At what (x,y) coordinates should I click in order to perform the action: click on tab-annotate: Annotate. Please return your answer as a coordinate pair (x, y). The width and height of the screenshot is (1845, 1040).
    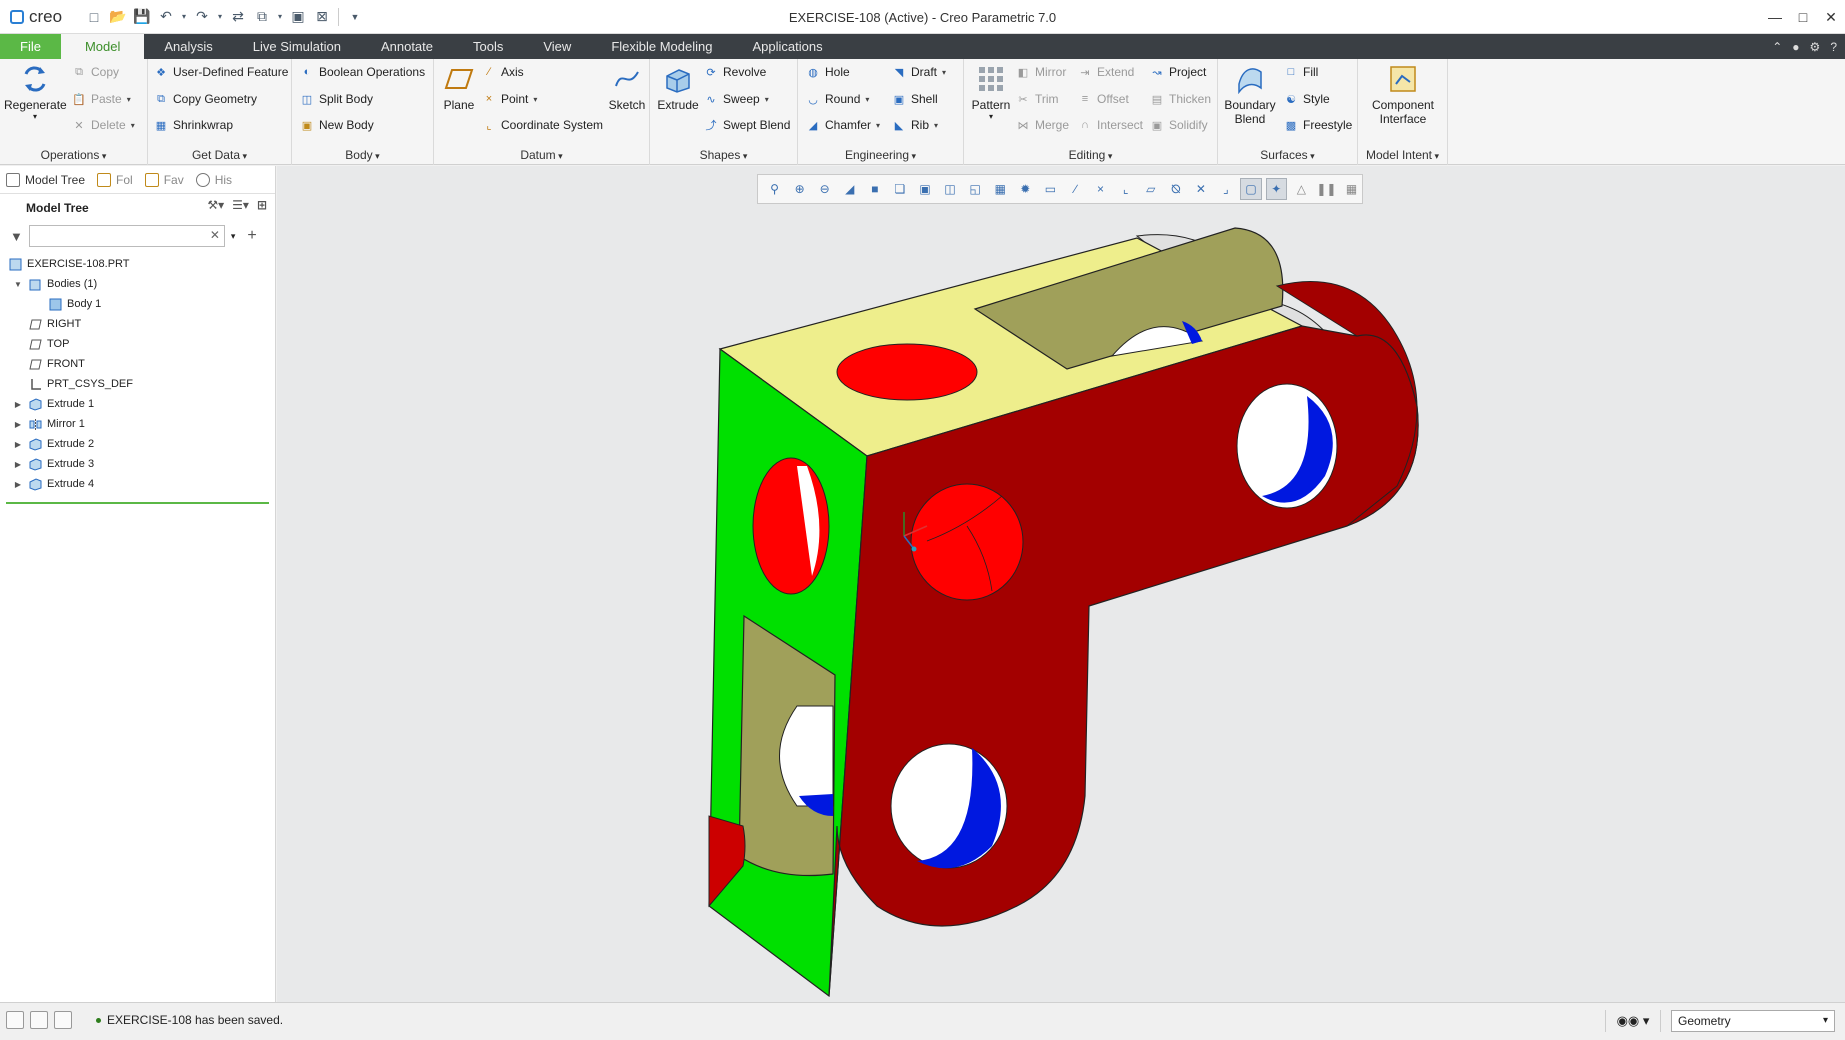
    Looking at the image, I should click on (407, 46).